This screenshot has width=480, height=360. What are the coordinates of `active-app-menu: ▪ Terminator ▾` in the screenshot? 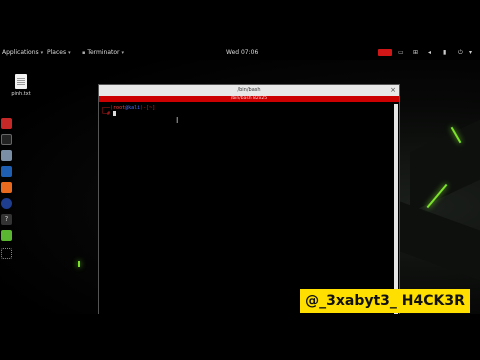 It's located at (102, 52).